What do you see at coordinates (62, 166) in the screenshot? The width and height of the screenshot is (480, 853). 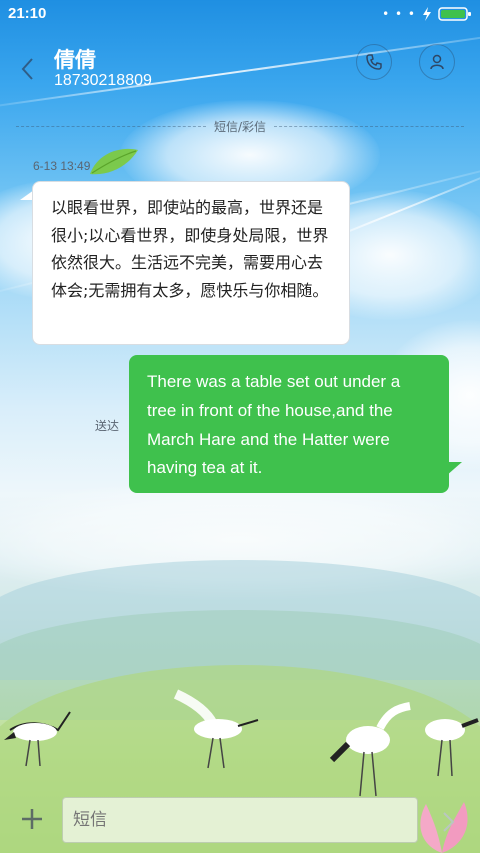 I see `message-timestamp: 6-13 13:49` at bounding box center [62, 166].